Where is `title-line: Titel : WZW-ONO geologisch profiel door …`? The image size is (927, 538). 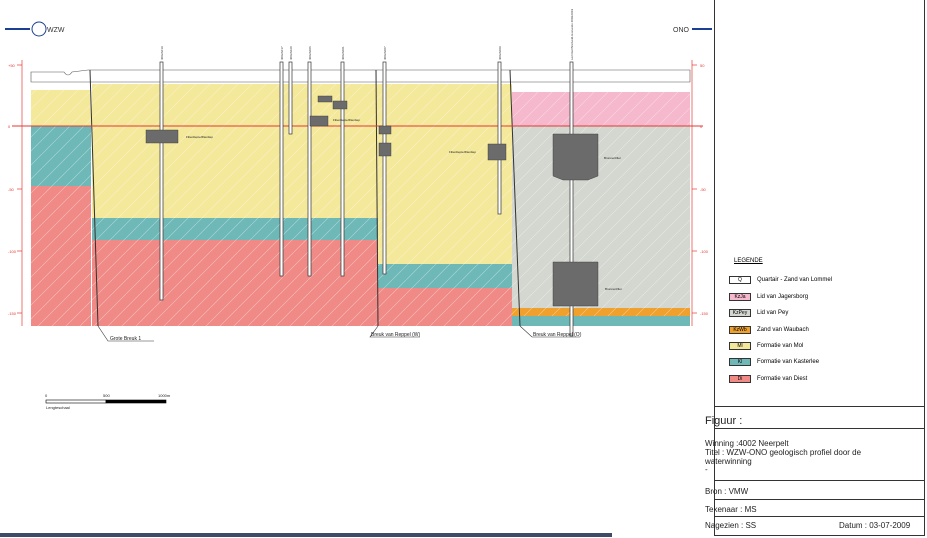
title-line: Titel : WZW-ONO geologisch profiel door … is located at coordinates (783, 452).